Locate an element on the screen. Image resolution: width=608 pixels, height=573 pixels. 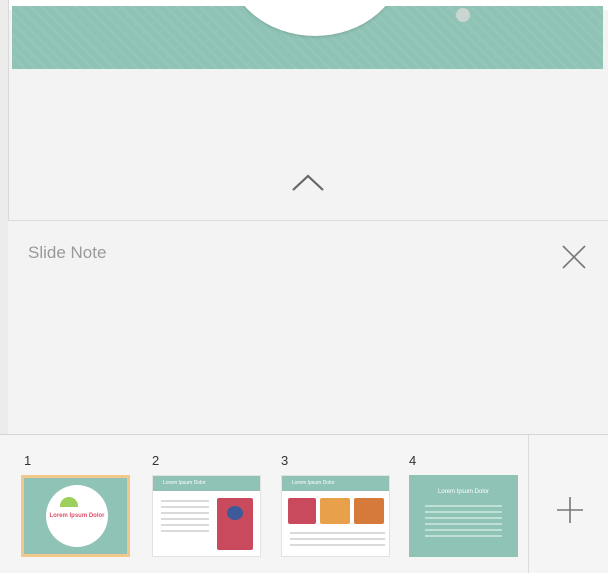
add-slide-button is located at coordinates (570, 510).